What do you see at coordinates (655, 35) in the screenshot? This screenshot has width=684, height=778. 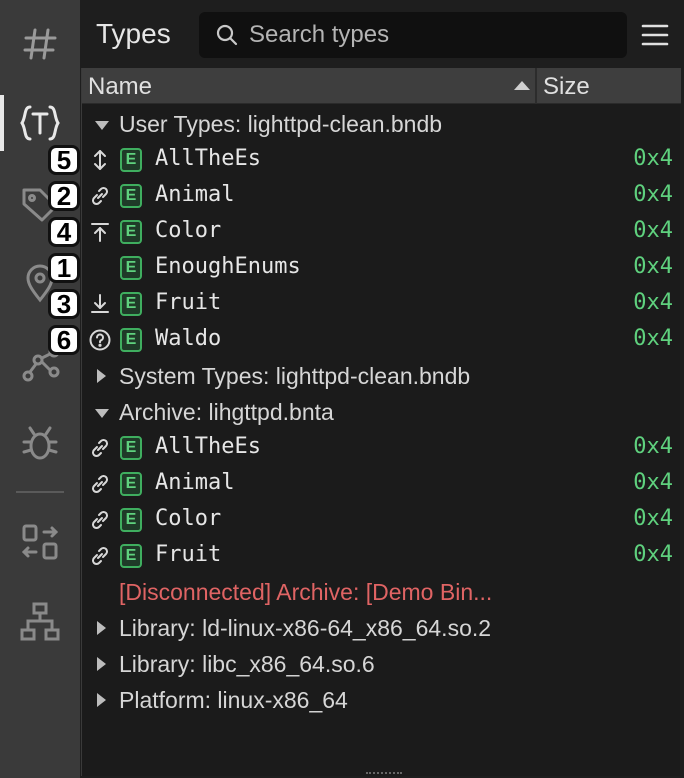 I see `hamburger-menu-icon` at bounding box center [655, 35].